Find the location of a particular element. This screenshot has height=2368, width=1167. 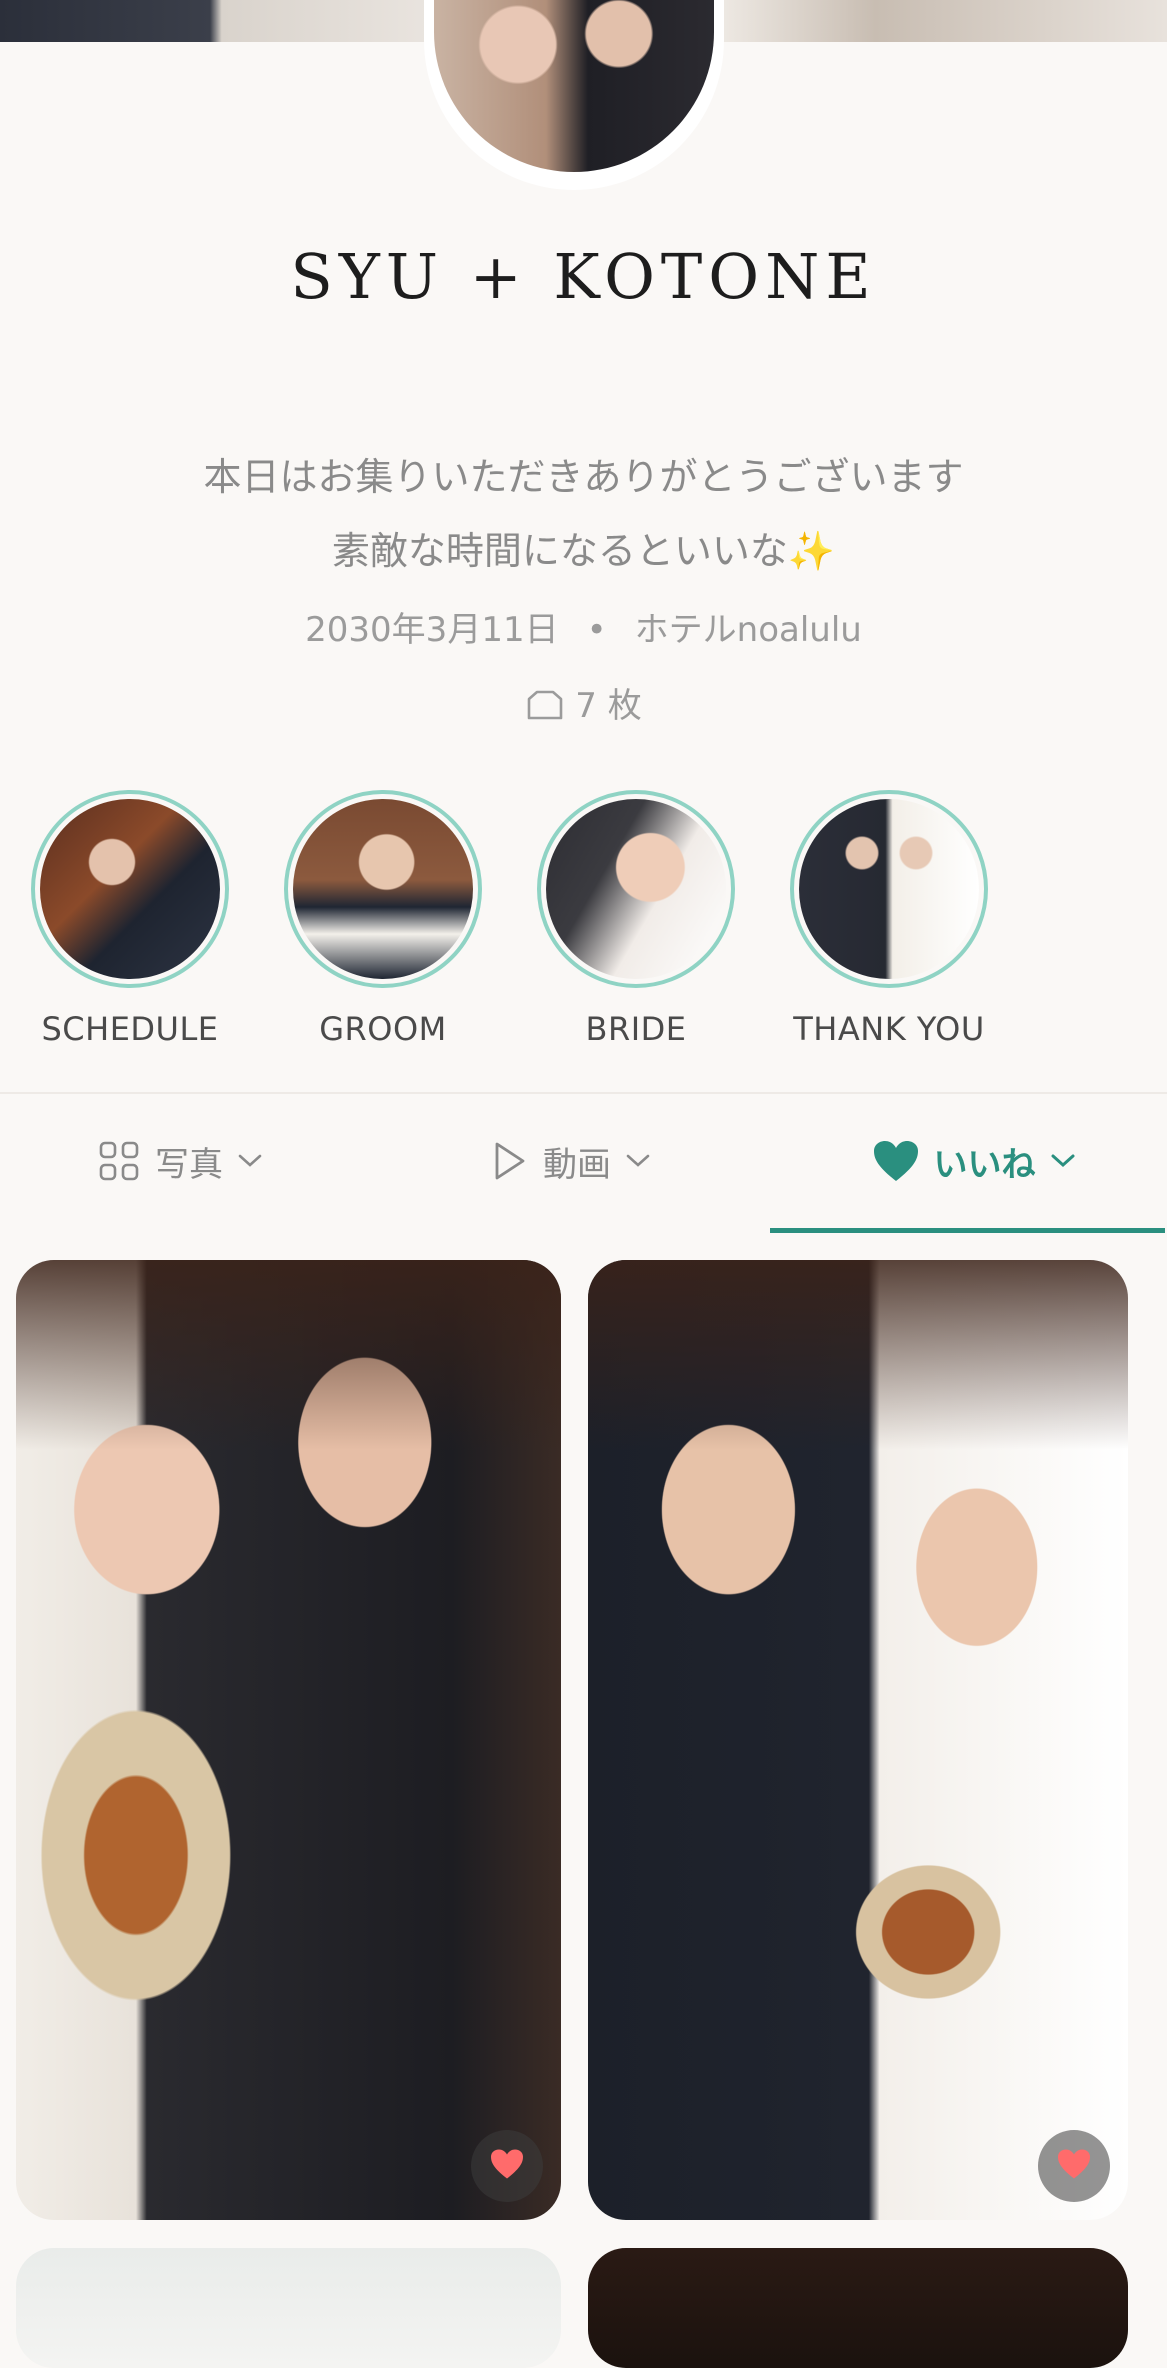

highlight-thank-you: THANK YOU is located at coordinates (889, 919).